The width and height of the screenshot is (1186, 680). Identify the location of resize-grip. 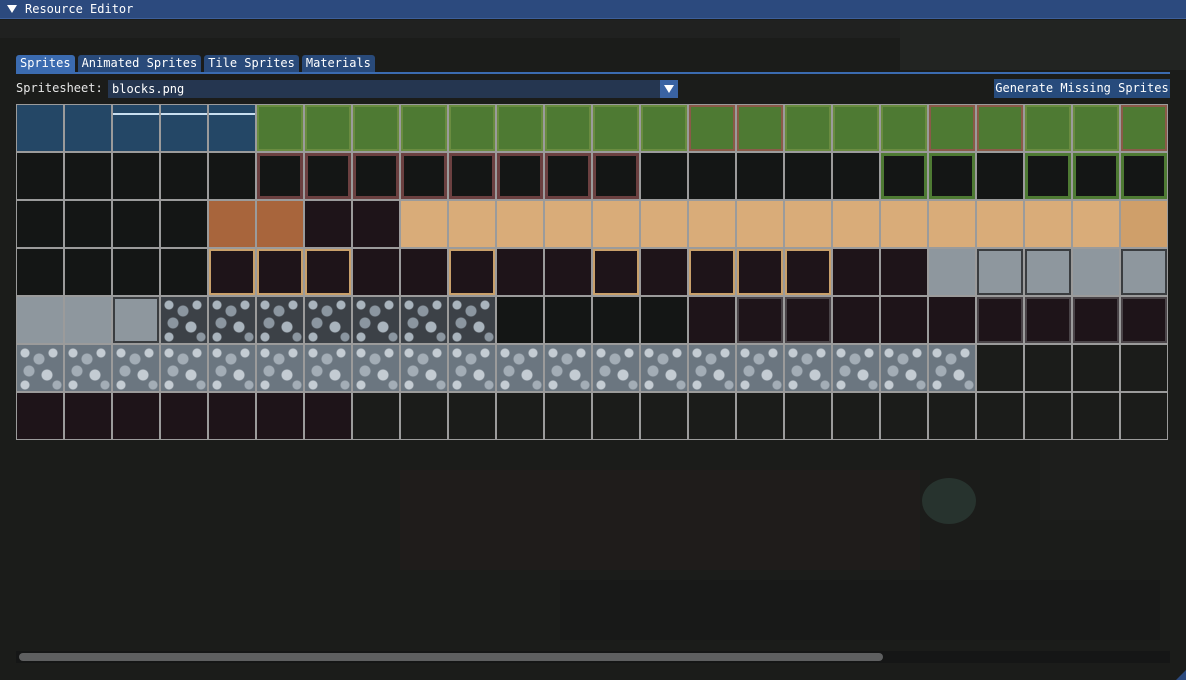
(1181, 675).